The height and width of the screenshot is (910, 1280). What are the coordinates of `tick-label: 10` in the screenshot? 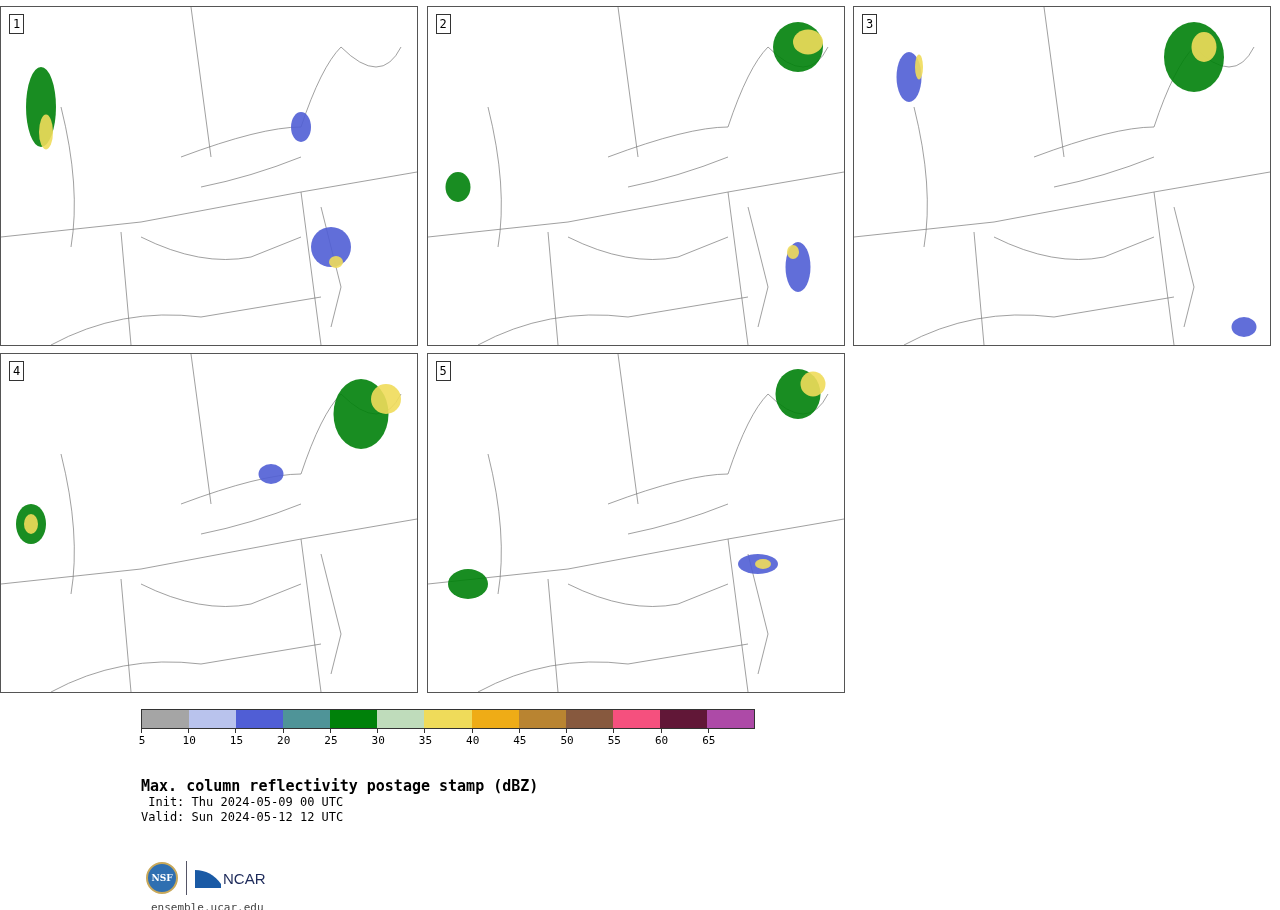 It's located at (189, 740).